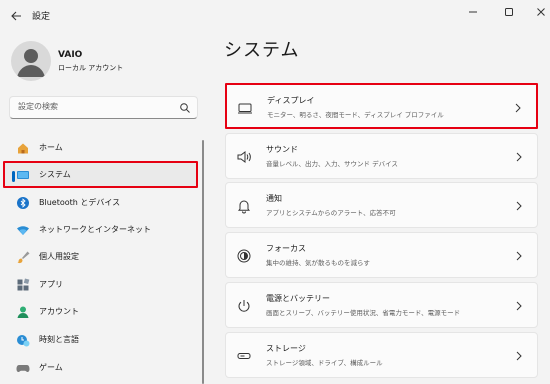 This screenshot has width=550, height=384. Describe the element at coordinates (282, 149) in the screenshot. I see `card-title: サウンド` at that location.